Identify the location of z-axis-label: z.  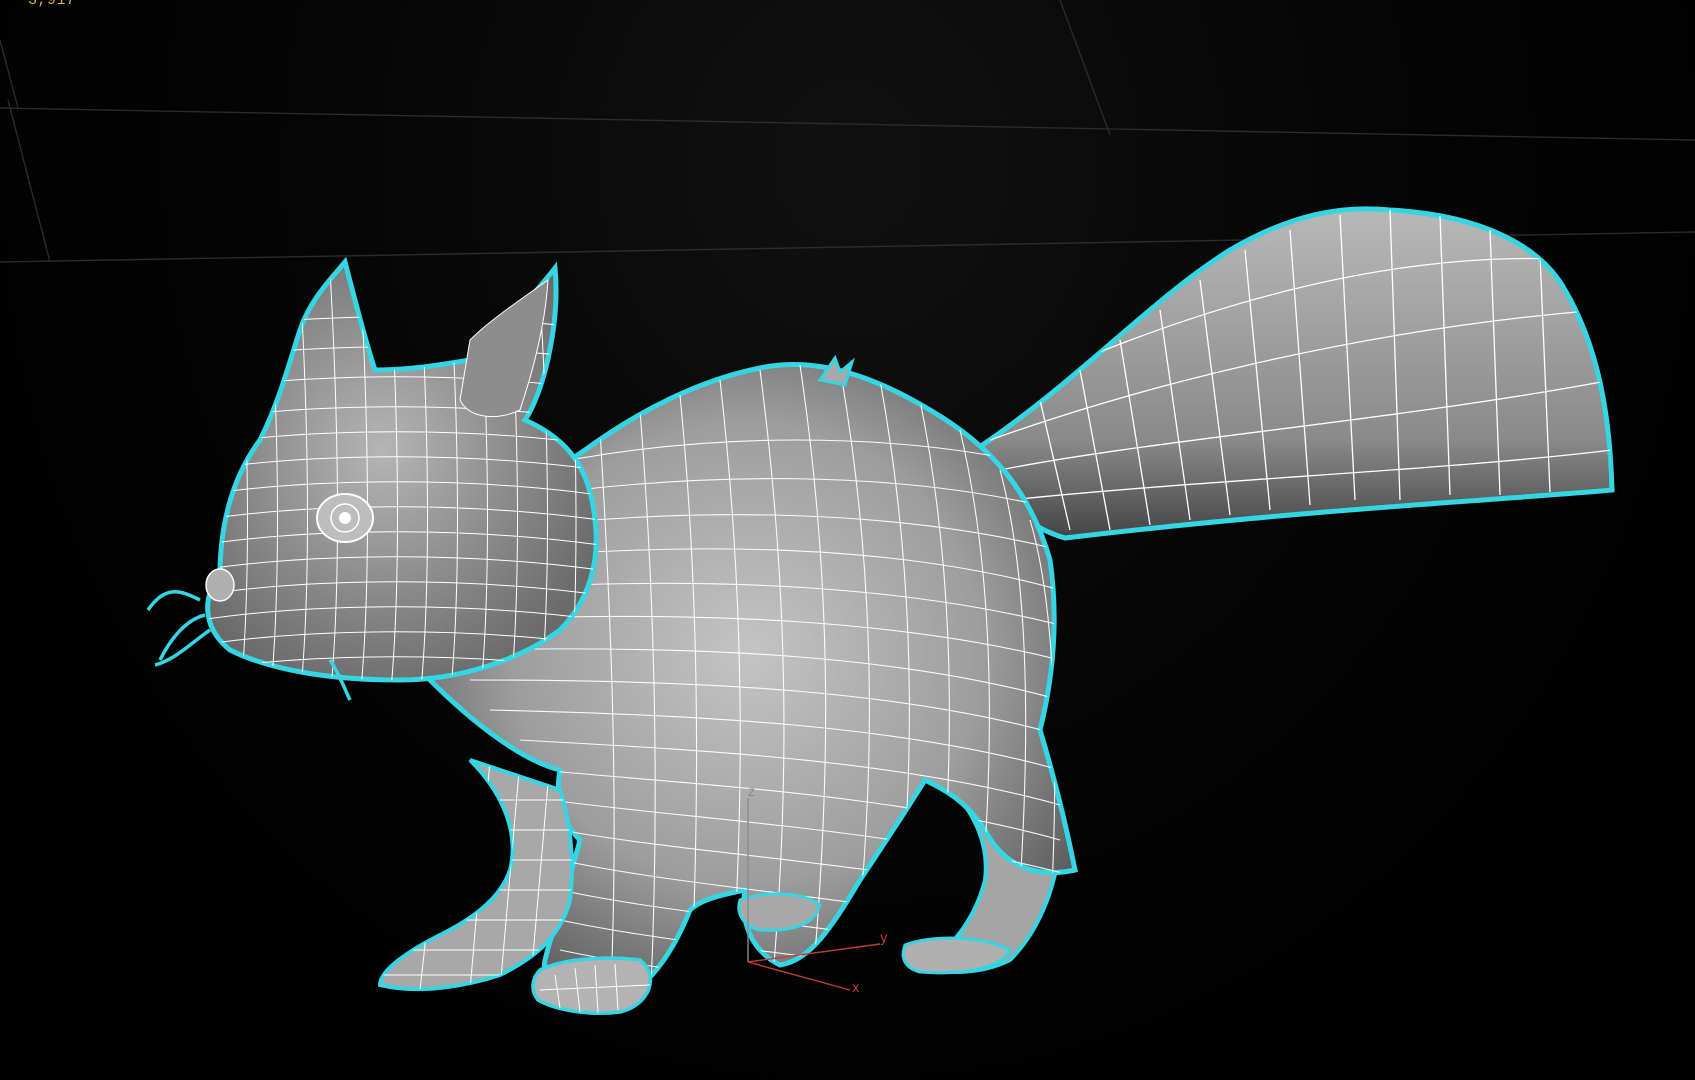
(751, 792).